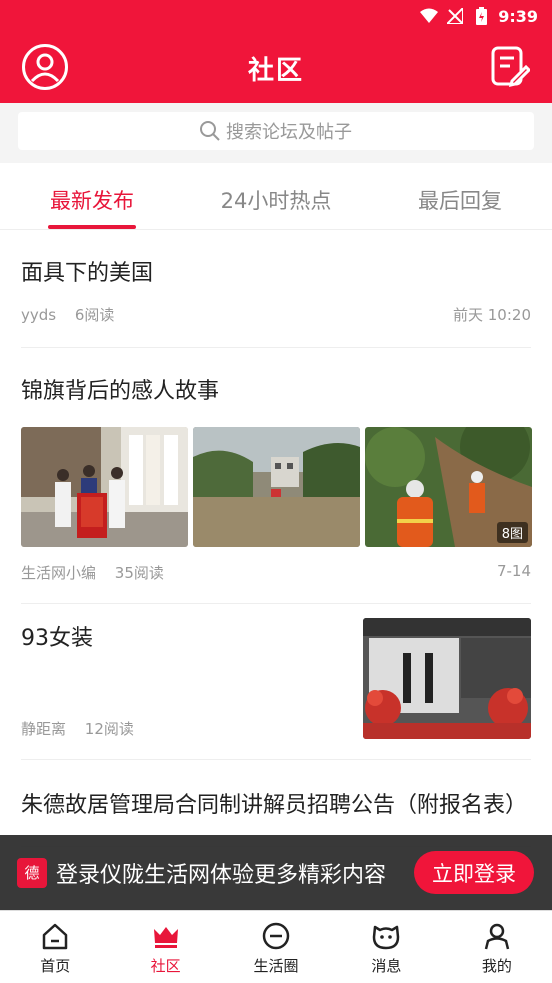 The height and width of the screenshot is (983, 552). Describe the element at coordinates (221, 875) in the screenshot. I see `login-prompt-text: 登录仪陇生活网体验更多精彩内容` at that location.